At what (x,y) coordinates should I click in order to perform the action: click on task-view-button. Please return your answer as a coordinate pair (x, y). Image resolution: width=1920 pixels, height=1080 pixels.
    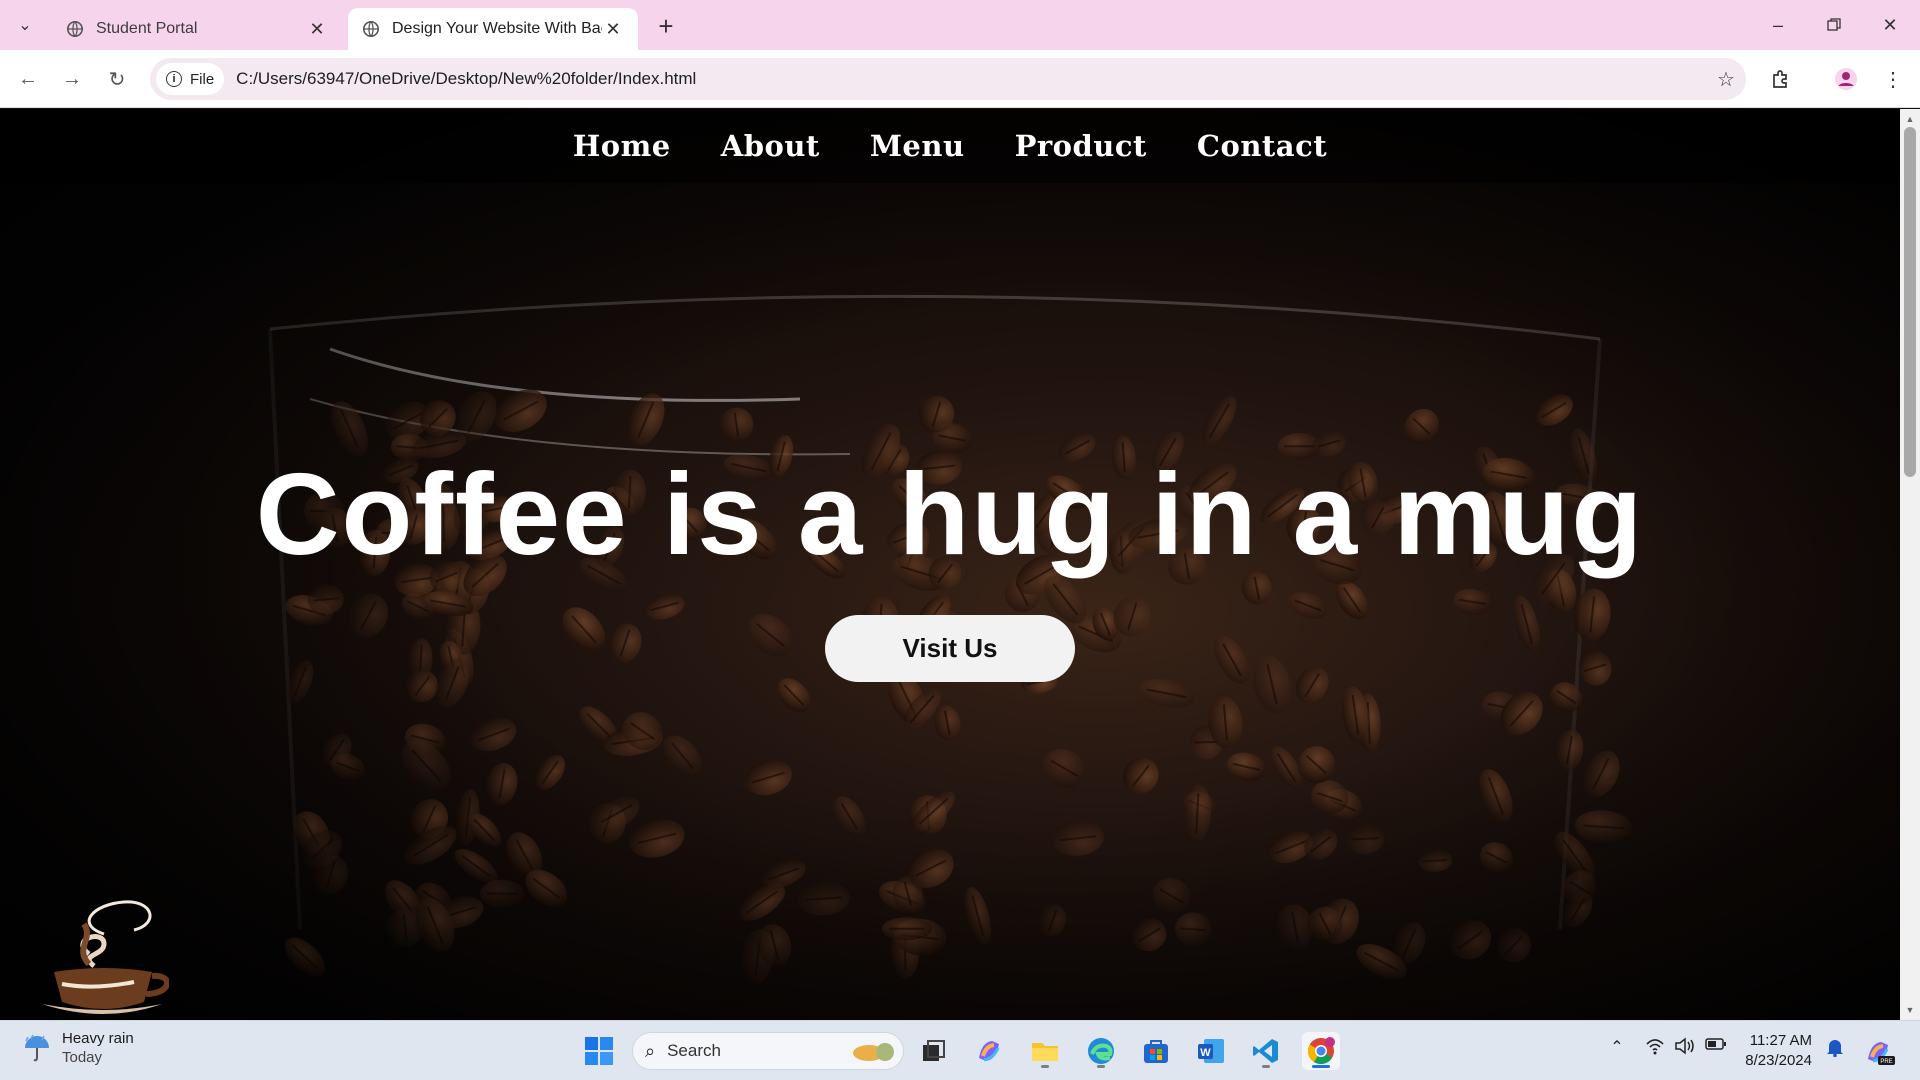
    Looking at the image, I should click on (933, 1051).